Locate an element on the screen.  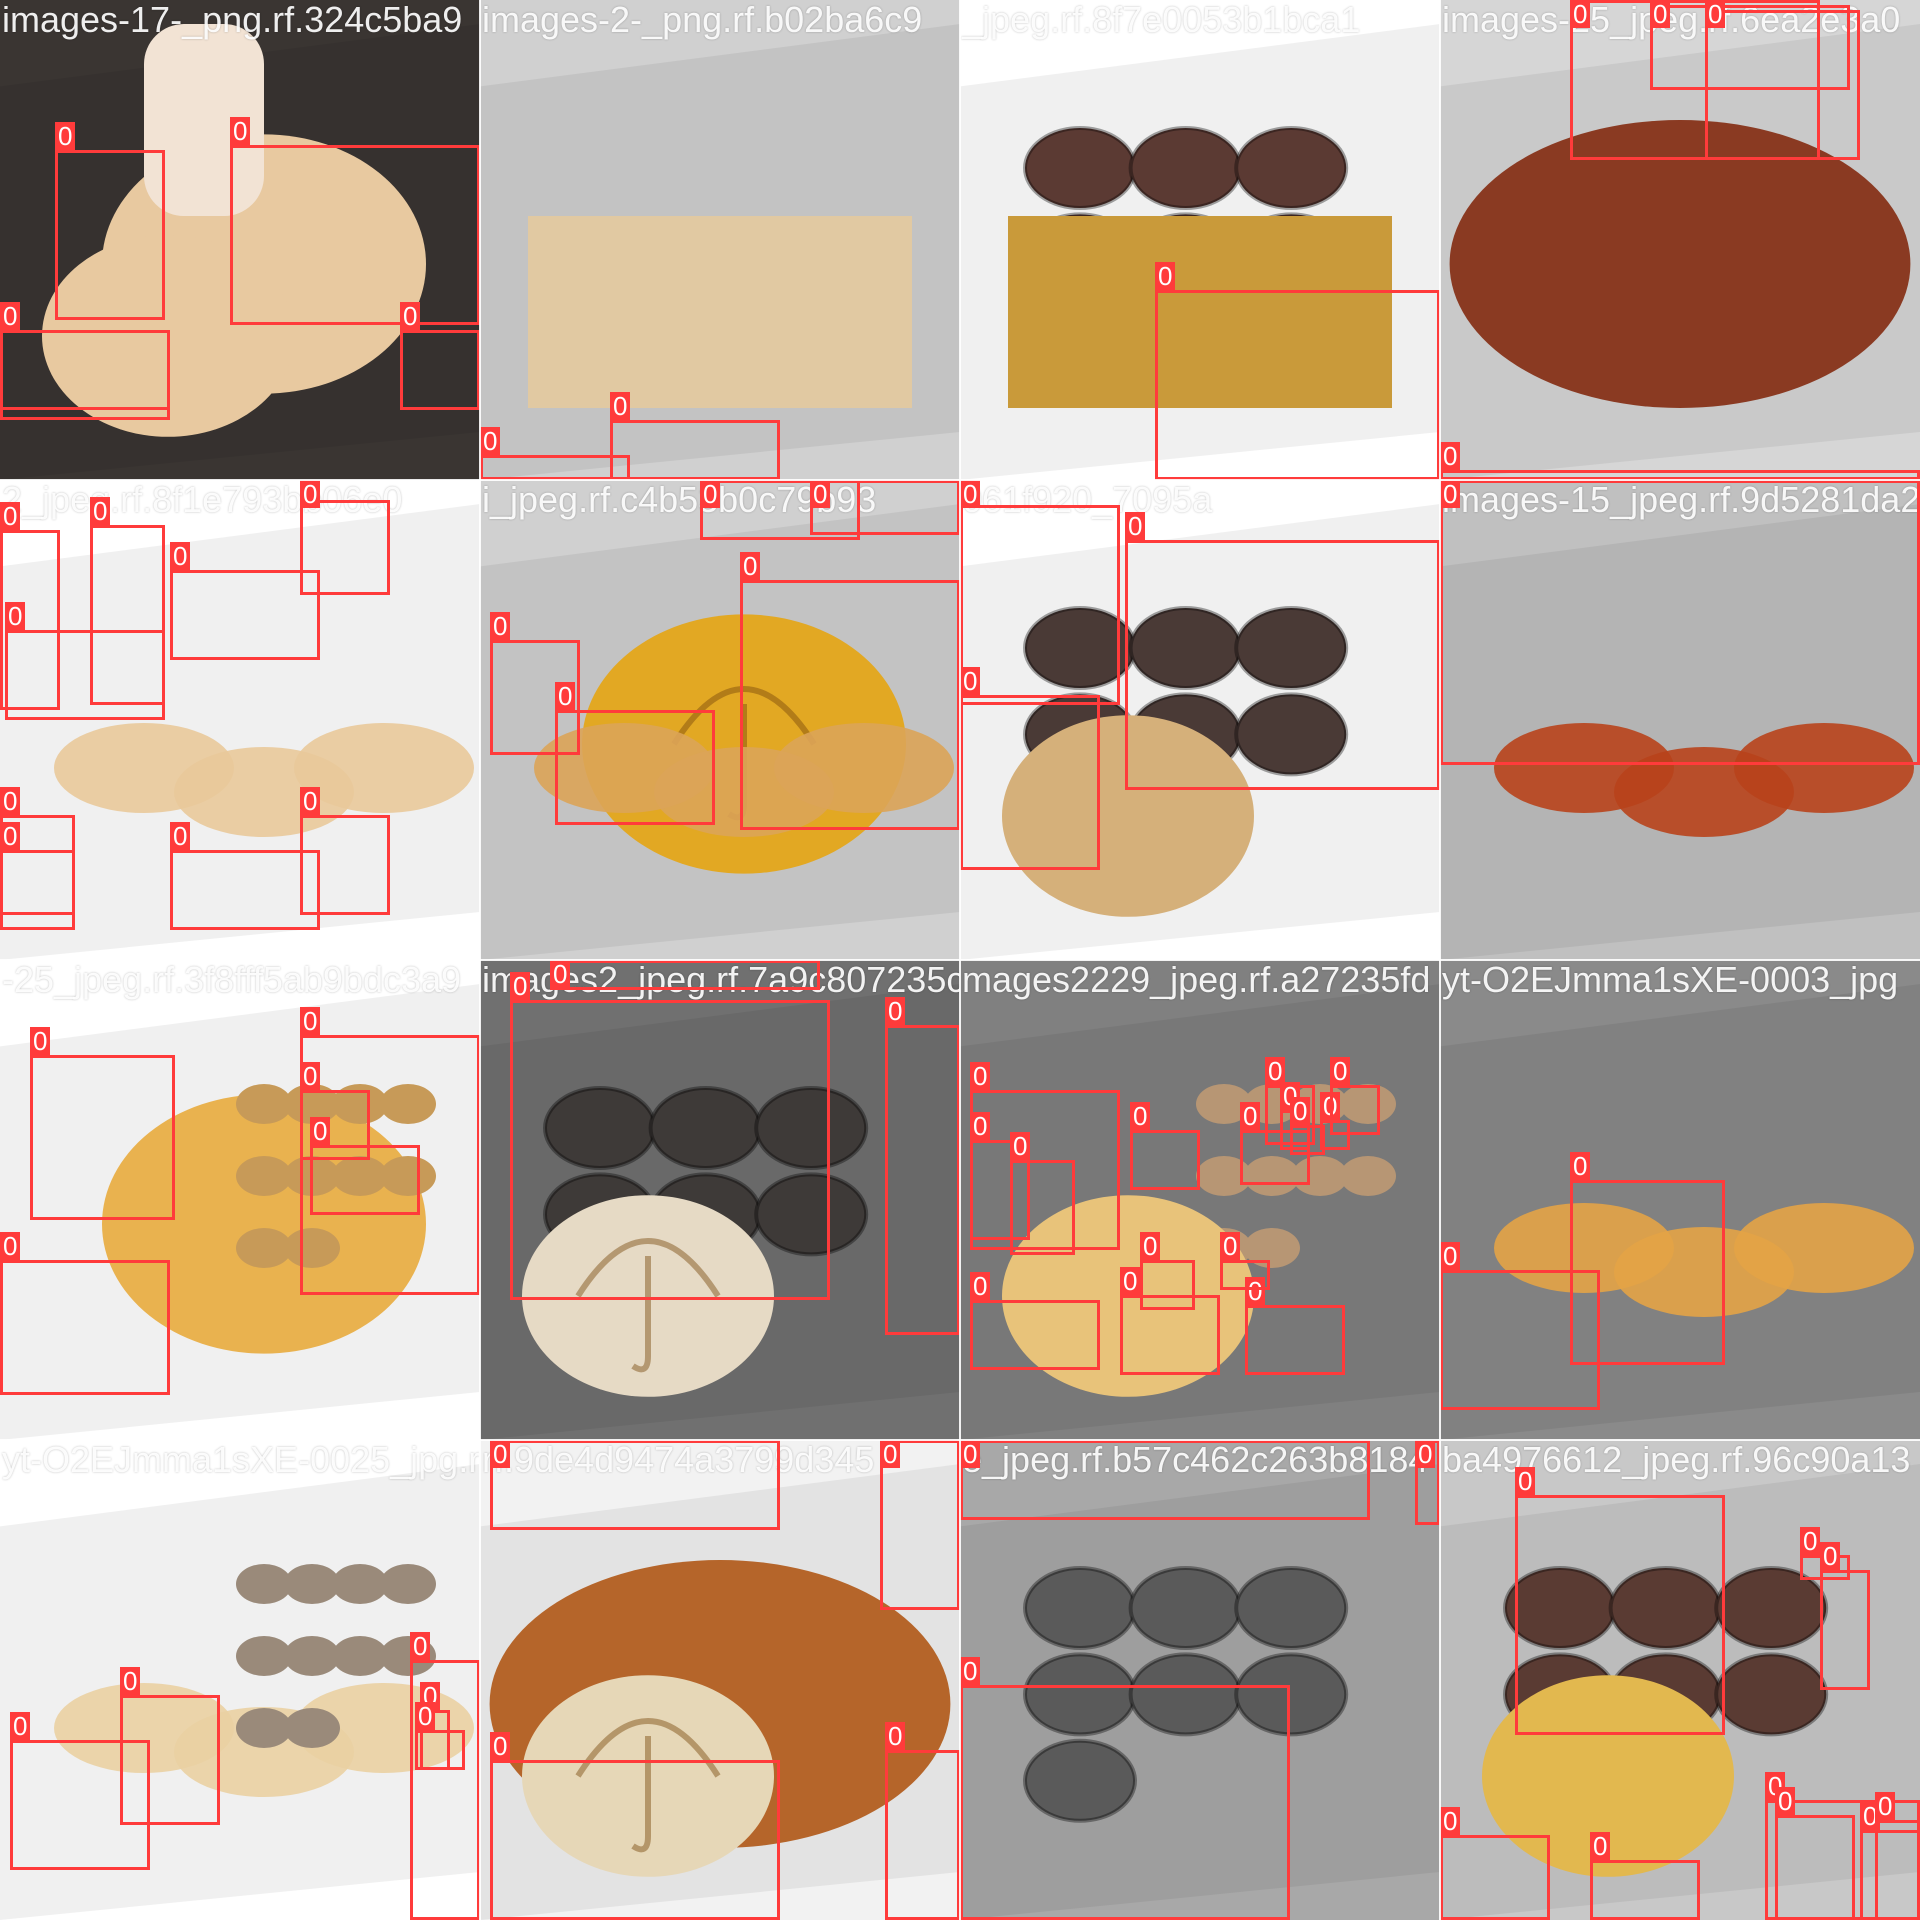
mosaic-tile: images-25_jpeg.rf.6ea2e3a0 0 0 0 0 is located at coordinates (1680, 240).